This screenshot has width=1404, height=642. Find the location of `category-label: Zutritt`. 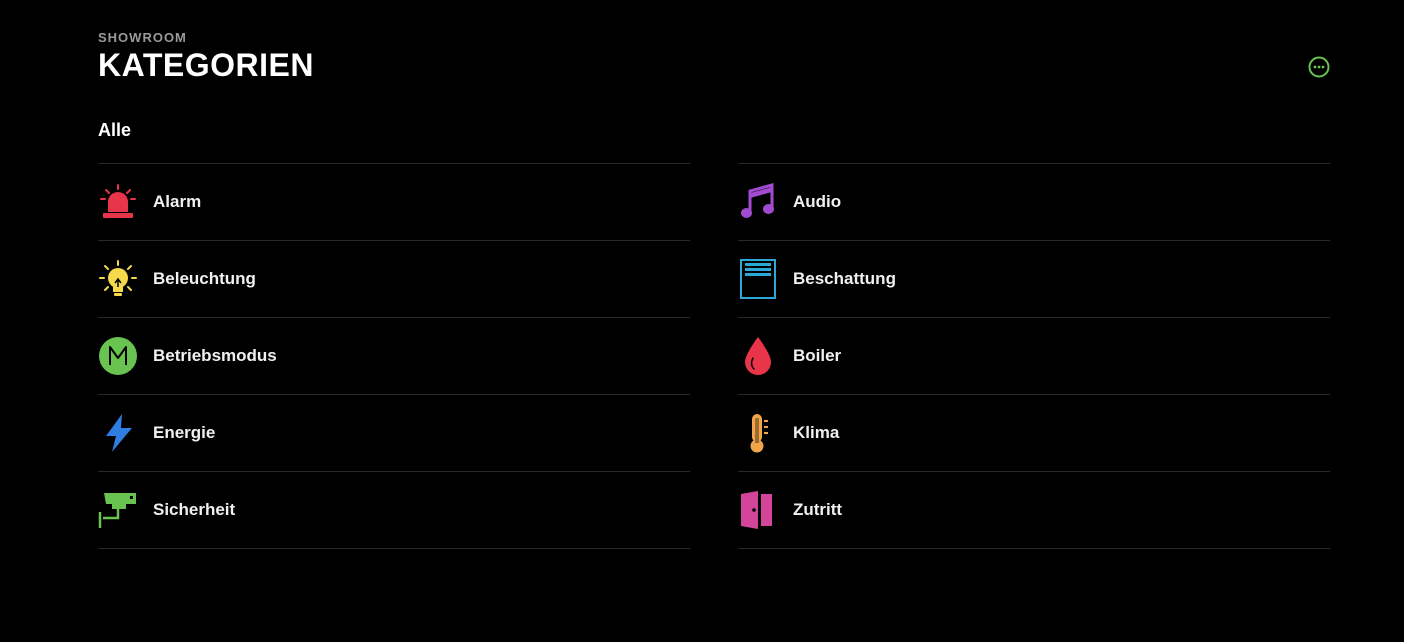

category-label: Zutritt is located at coordinates (818, 509).